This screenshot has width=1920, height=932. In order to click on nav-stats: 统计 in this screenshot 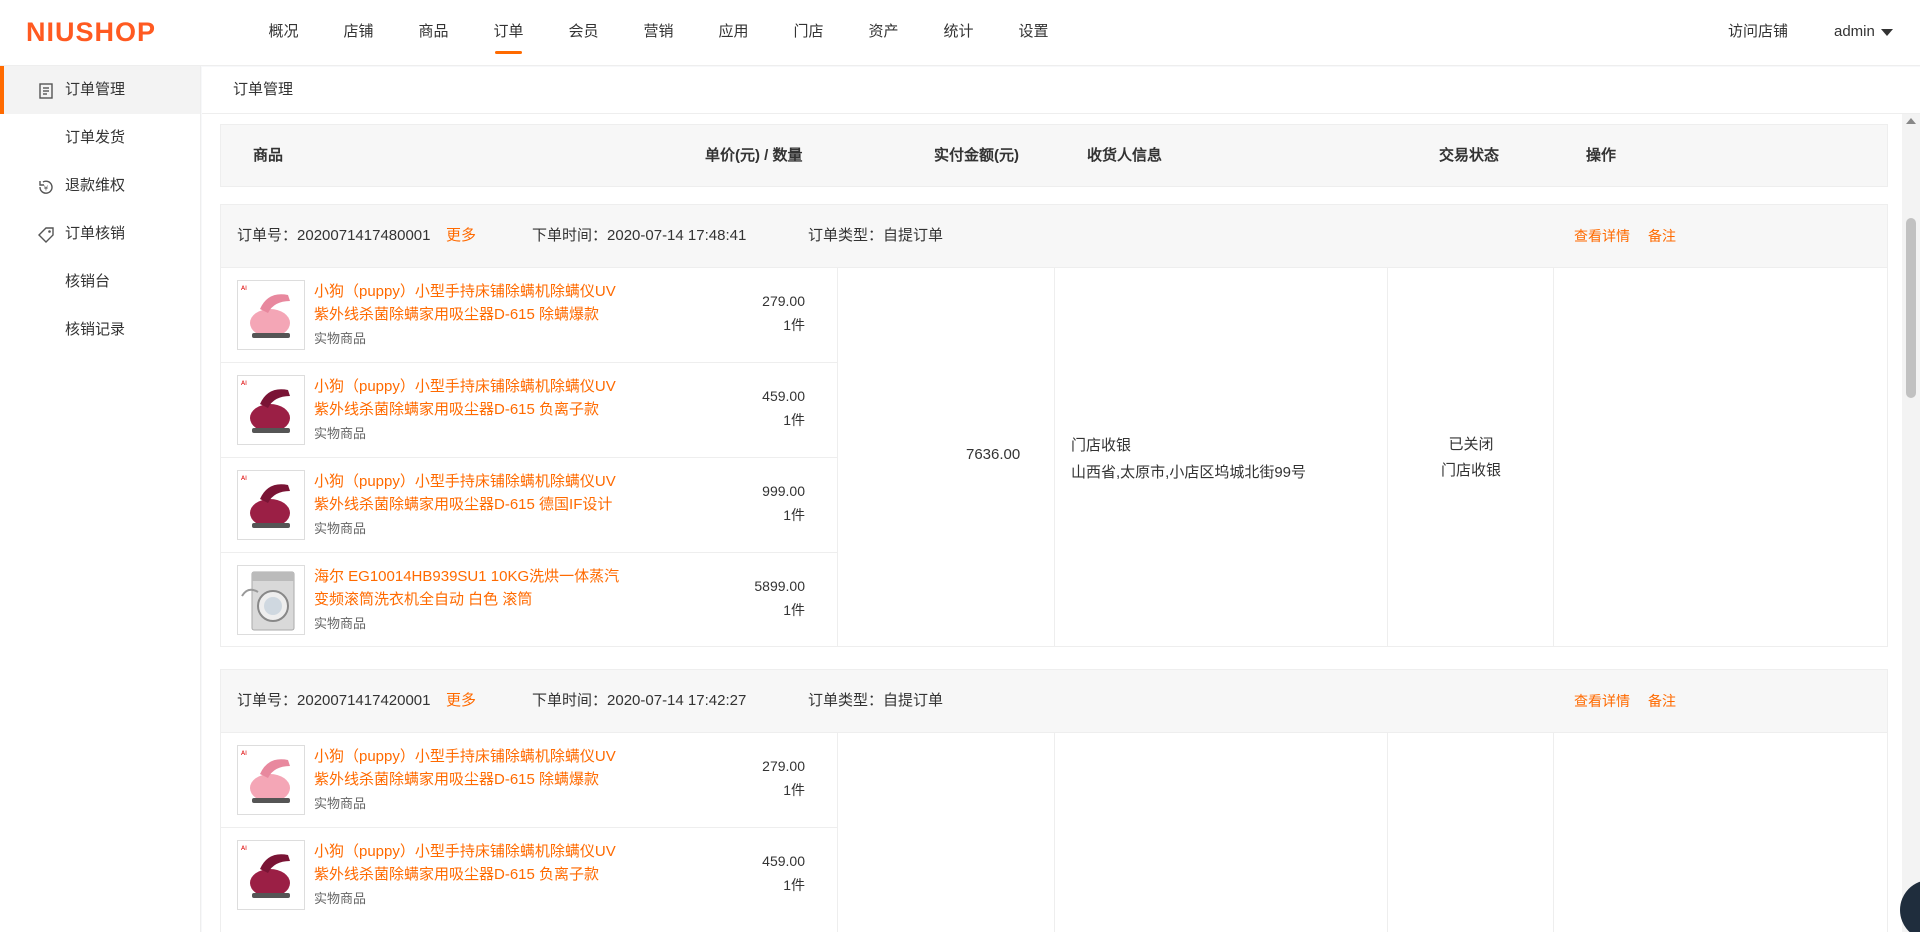, I will do `click(958, 33)`.